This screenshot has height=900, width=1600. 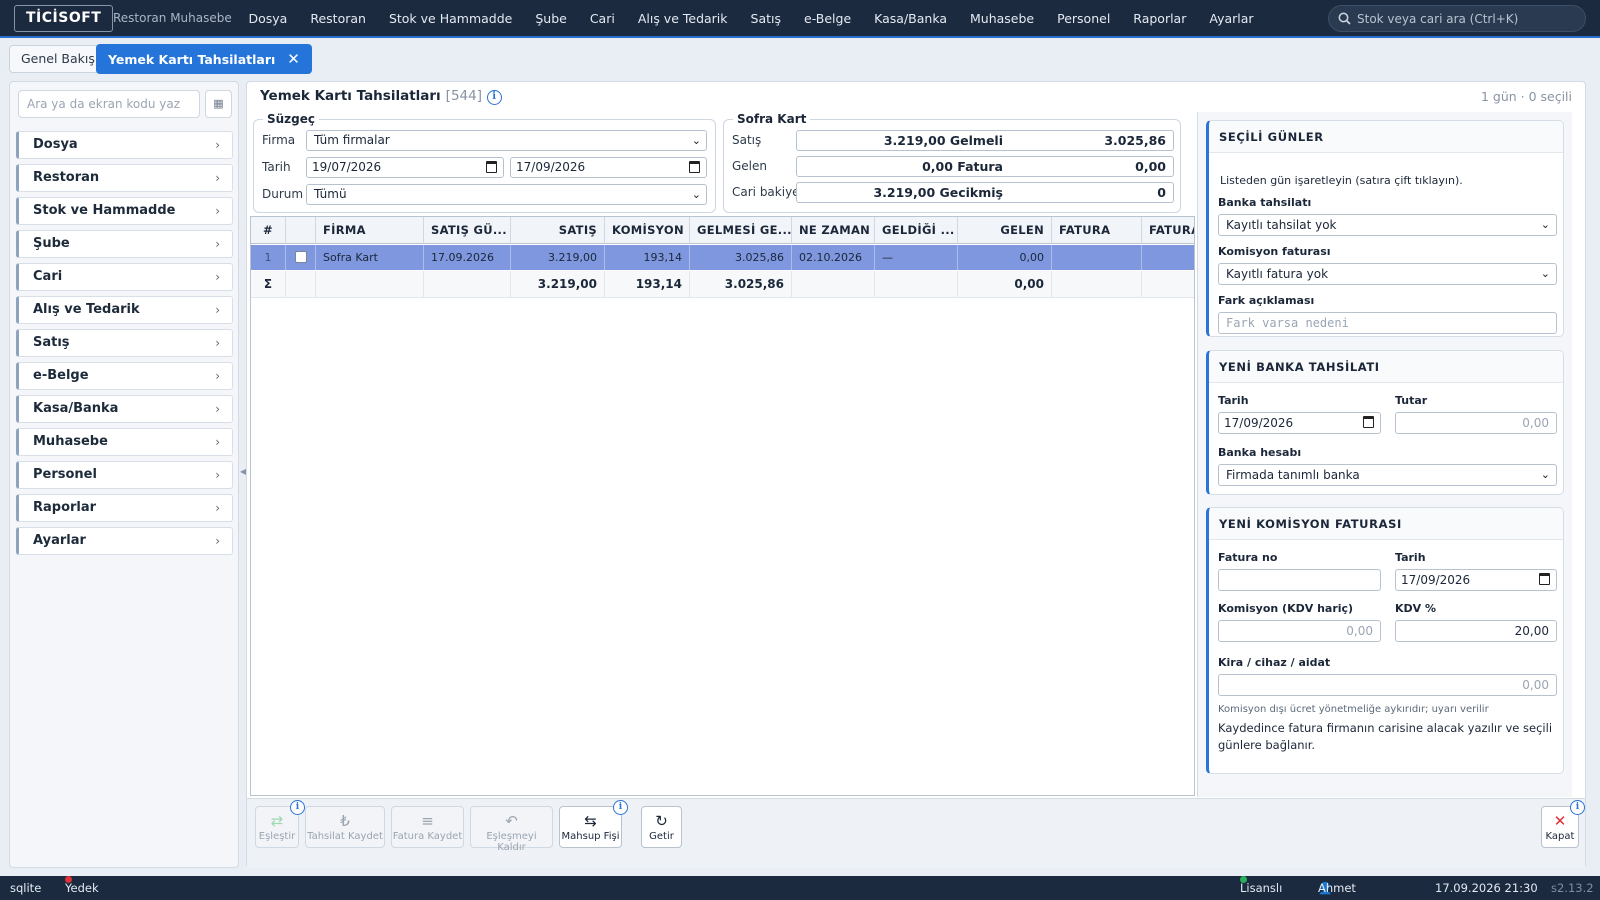 What do you see at coordinates (124, 244) in the screenshot?
I see `sidebar-item-sube: Şube ›` at bounding box center [124, 244].